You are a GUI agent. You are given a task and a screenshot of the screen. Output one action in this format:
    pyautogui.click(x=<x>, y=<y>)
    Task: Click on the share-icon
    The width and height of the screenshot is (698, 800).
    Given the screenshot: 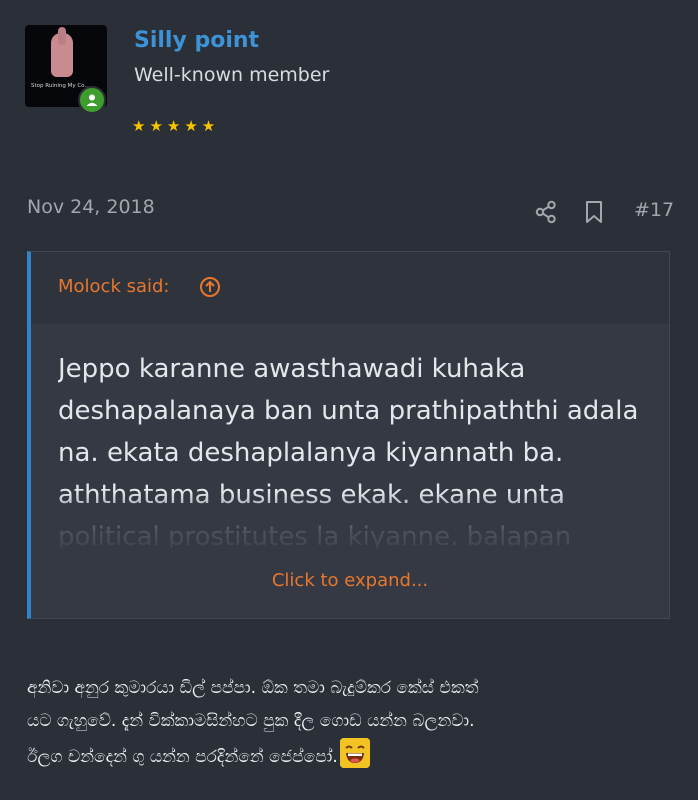 What is the action you would take?
    pyautogui.click(x=546, y=212)
    